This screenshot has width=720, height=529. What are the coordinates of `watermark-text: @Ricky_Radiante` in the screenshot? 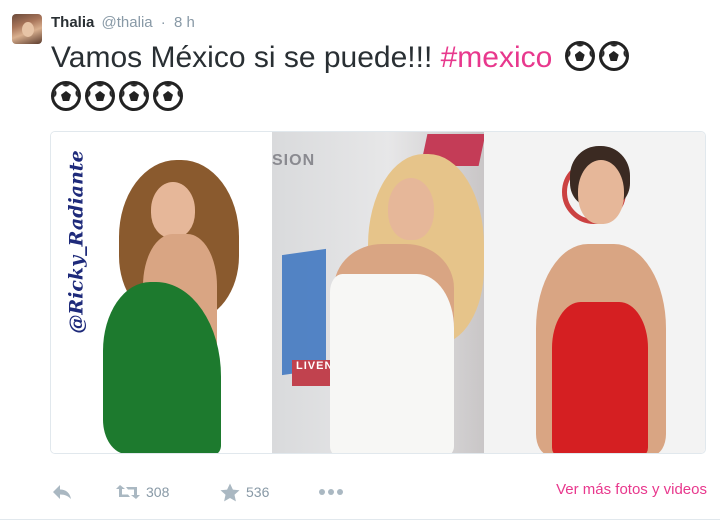 It's located at (77, 242).